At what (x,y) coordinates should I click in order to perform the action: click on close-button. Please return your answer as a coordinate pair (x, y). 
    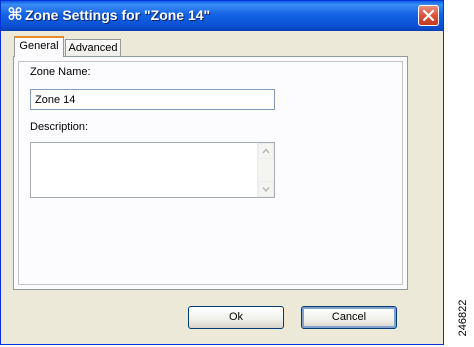
    Looking at the image, I should click on (428, 15).